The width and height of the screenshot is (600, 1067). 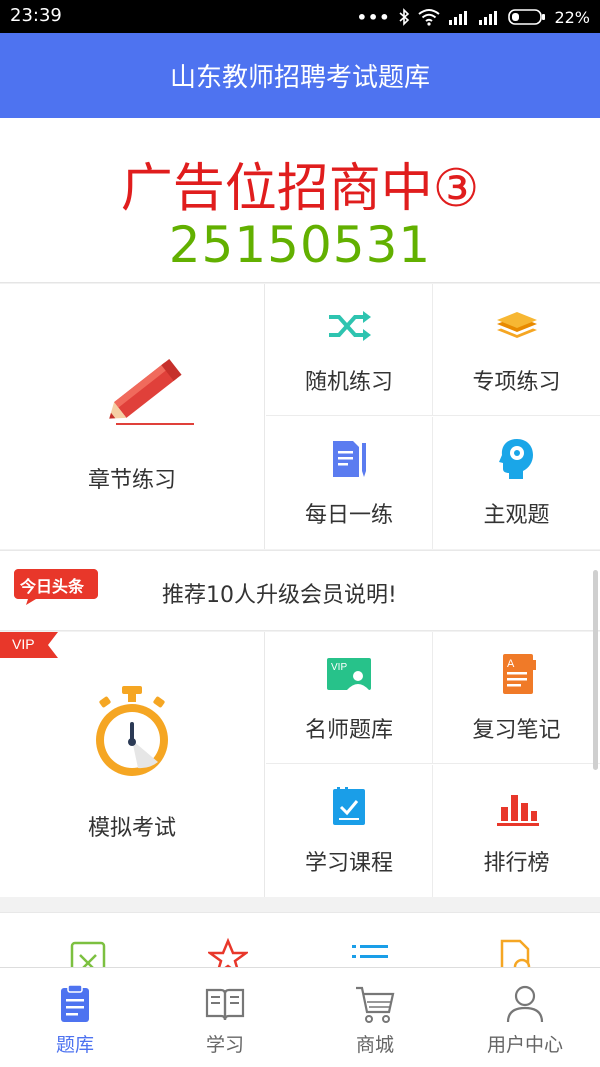 I want to click on tab-label-study: 学习, so click(x=224, y=1045).